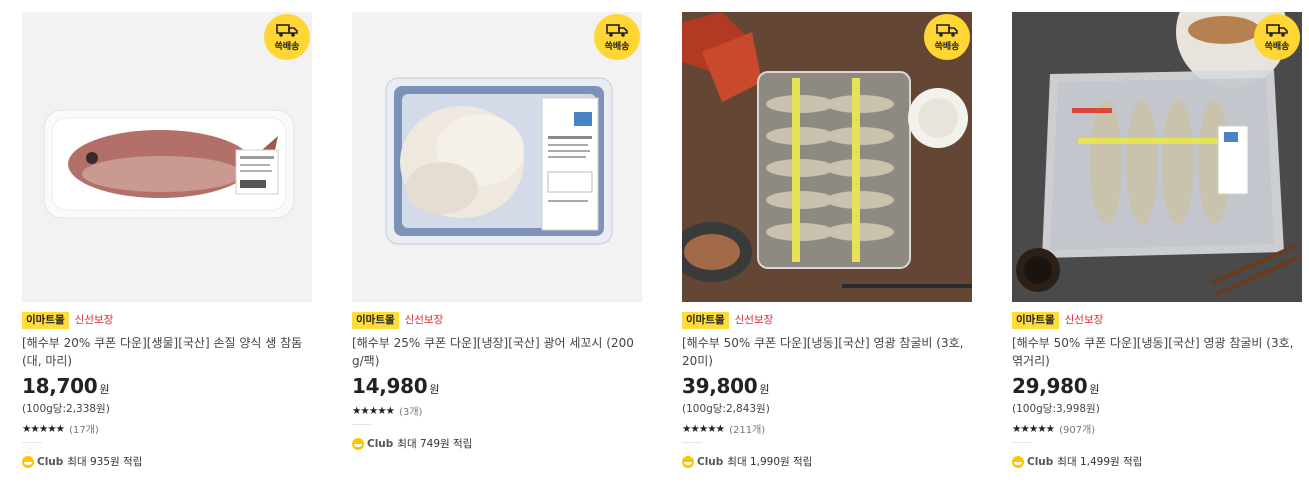 This screenshot has height=487, width=1309. I want to click on rating: ★★★★★ (211개), so click(723, 429).